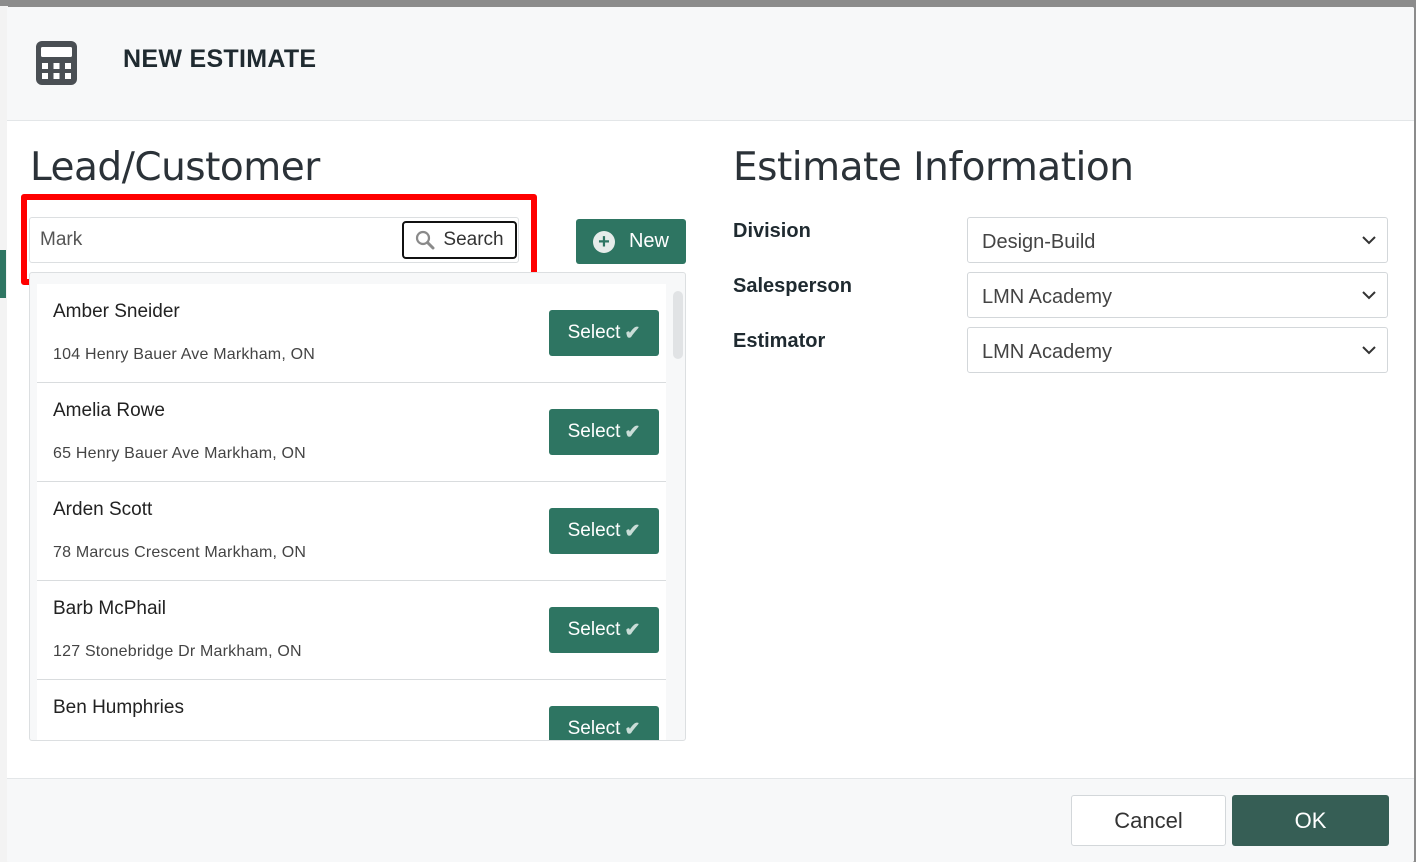 The width and height of the screenshot is (1416, 862). What do you see at coordinates (180, 552) in the screenshot?
I see `customer-address: 78 Marcus Crescent Markham, ON` at bounding box center [180, 552].